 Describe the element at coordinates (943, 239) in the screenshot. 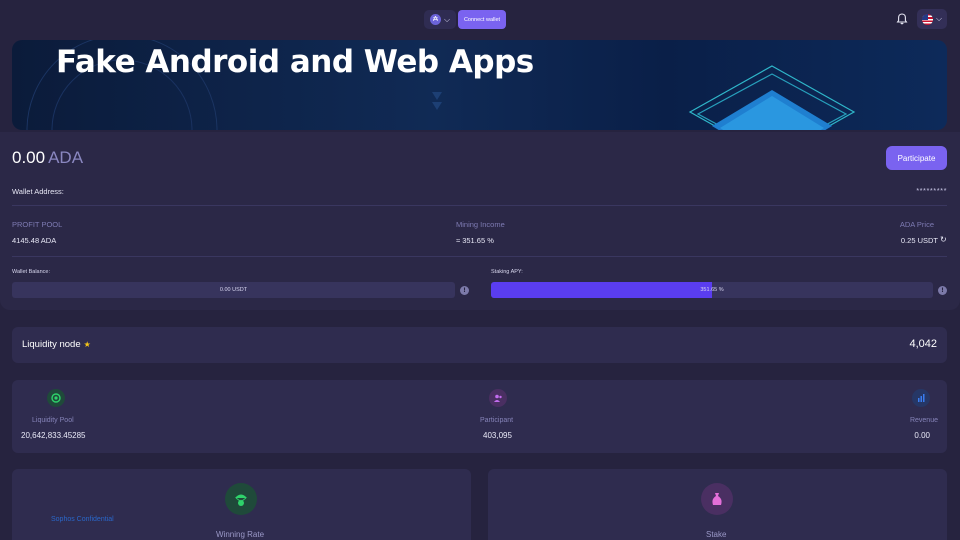

I see `refresh-icon: ↻` at that location.